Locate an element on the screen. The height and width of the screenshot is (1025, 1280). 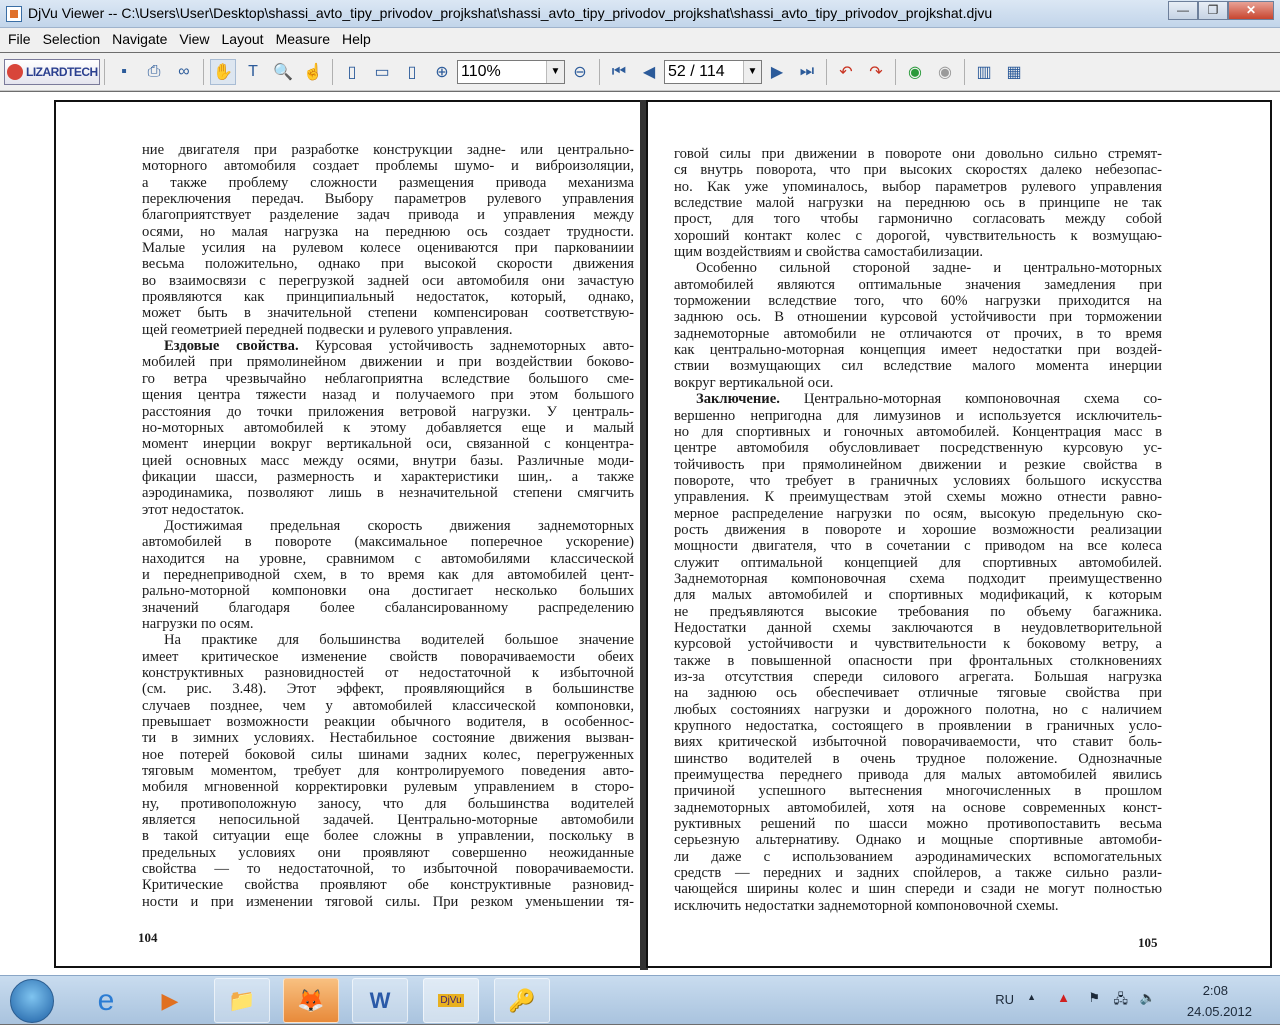
continuous-layout-icon: ▥ is located at coordinates (984, 72).